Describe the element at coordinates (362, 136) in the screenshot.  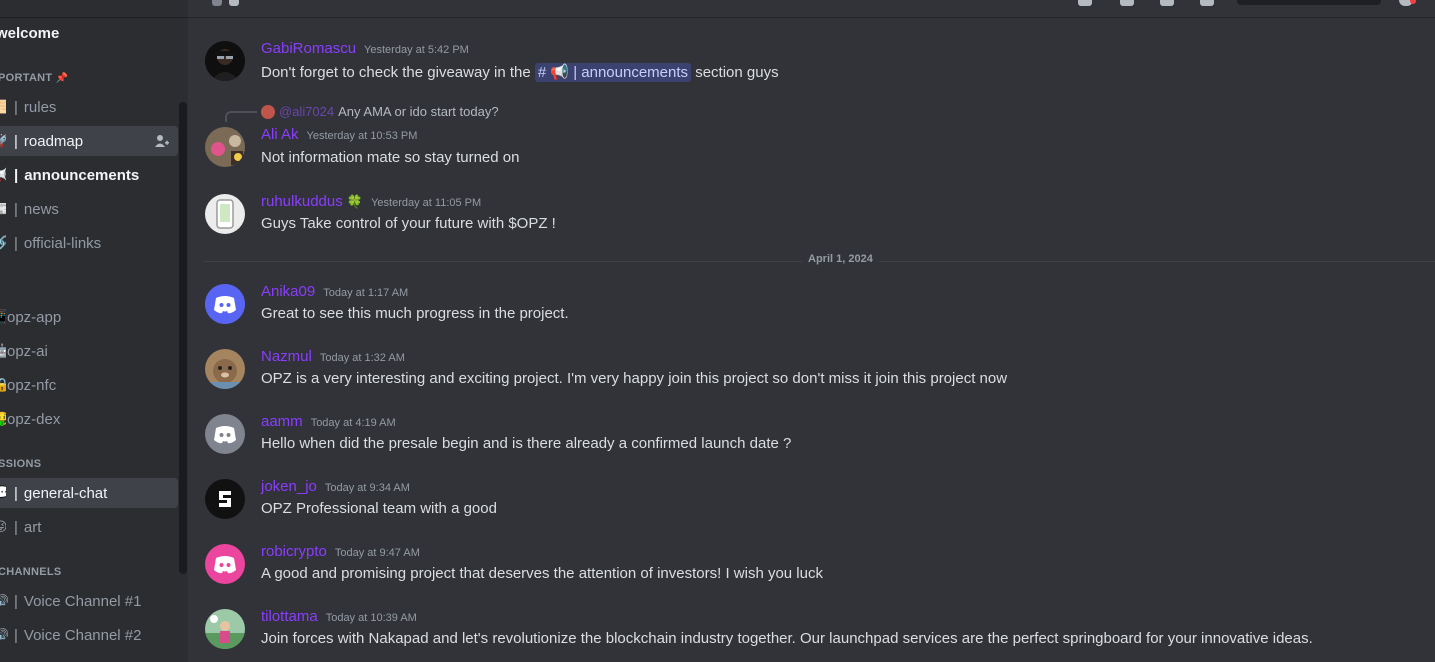
I see `timestamp: Yesterday at 10:53 PM` at that location.